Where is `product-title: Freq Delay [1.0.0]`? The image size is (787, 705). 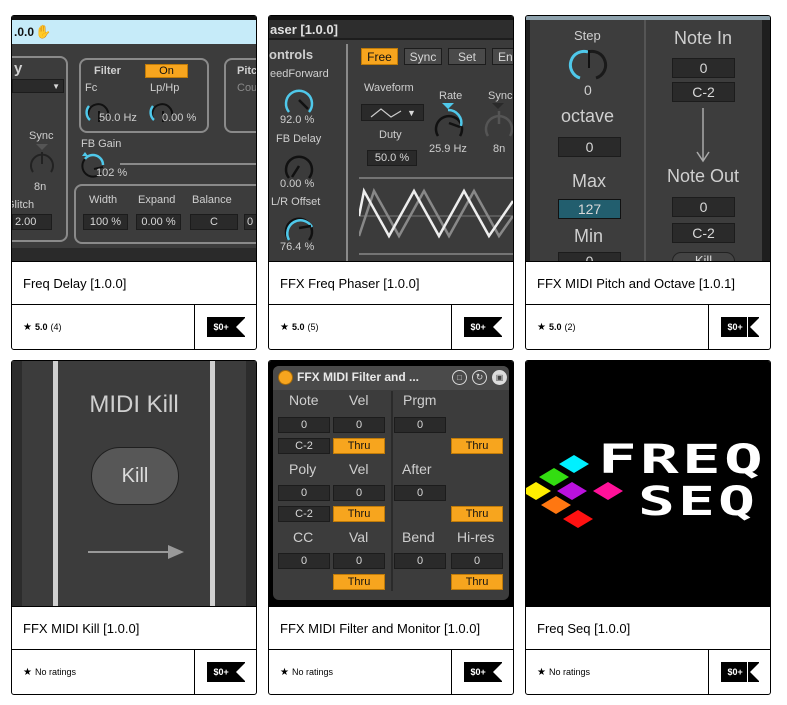 product-title: Freq Delay [1.0.0] is located at coordinates (134, 283).